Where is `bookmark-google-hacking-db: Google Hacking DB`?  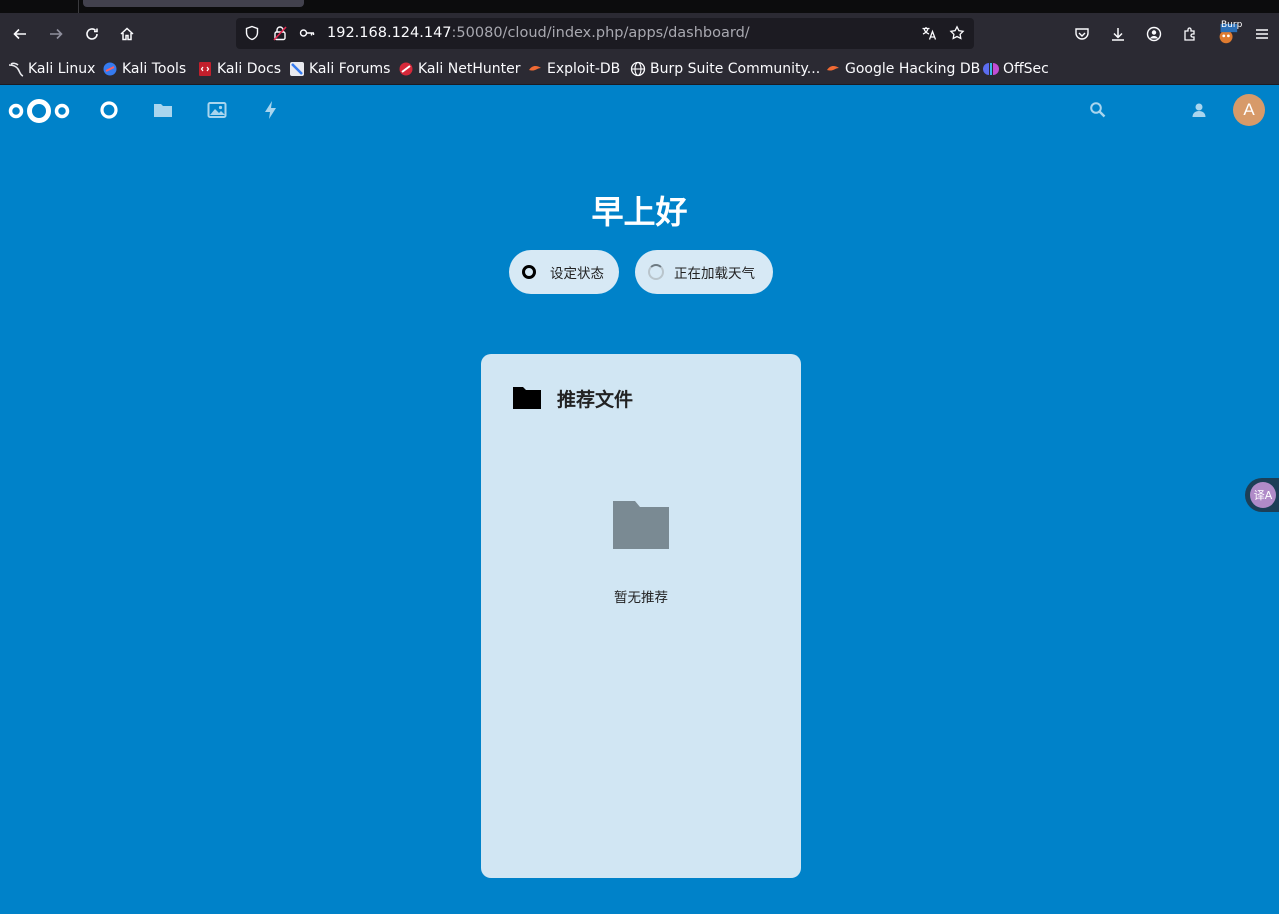
bookmark-google-hacking-db: Google Hacking DB is located at coordinates (902, 69).